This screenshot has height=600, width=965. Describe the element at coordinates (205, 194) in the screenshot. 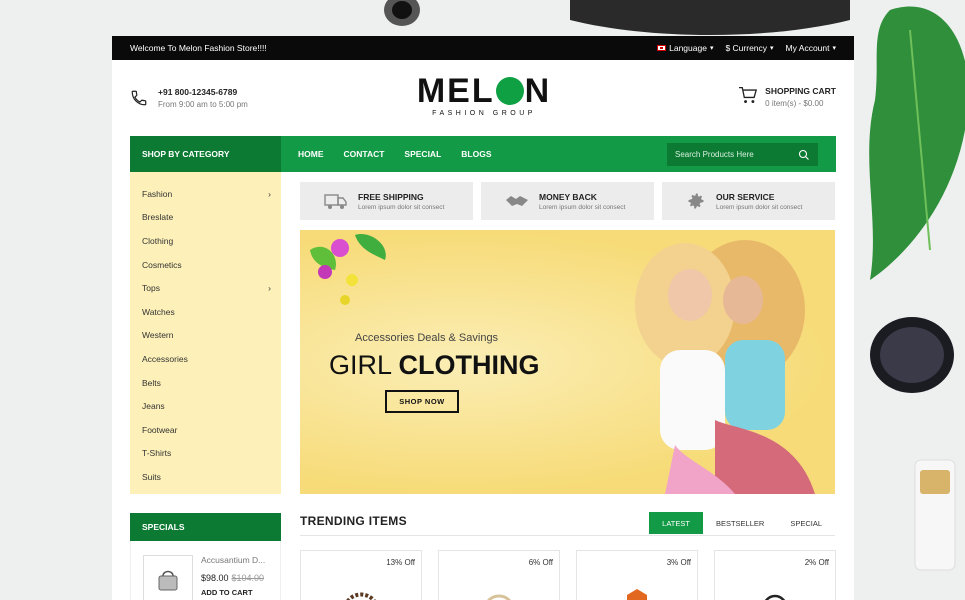

I see `sidebar-item-fashion: Fashion ›` at that location.